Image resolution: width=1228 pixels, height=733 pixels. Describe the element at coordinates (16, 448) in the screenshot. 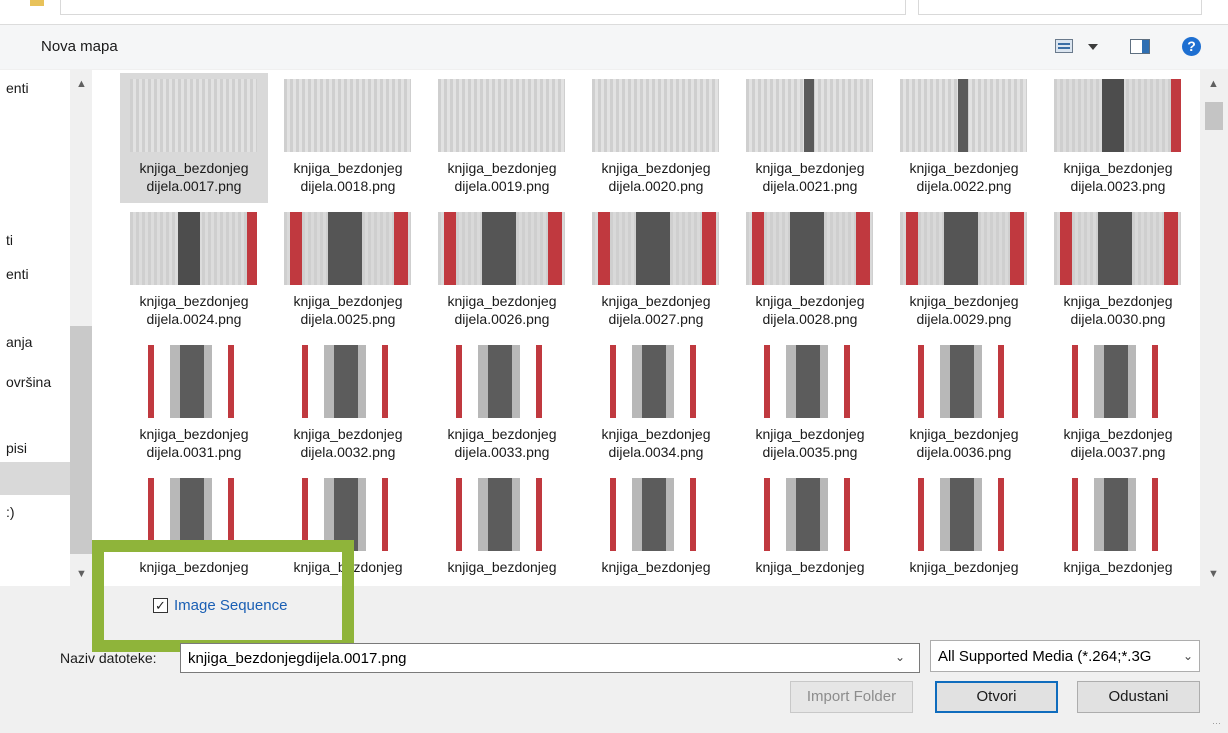

I see `nav-item: pisi` at that location.